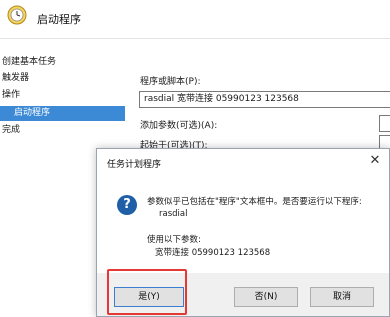 Image resolution: width=390 pixels, height=317 pixels. Describe the element at coordinates (266, 297) in the screenshot. I see `no-button: 否(N)` at that location.